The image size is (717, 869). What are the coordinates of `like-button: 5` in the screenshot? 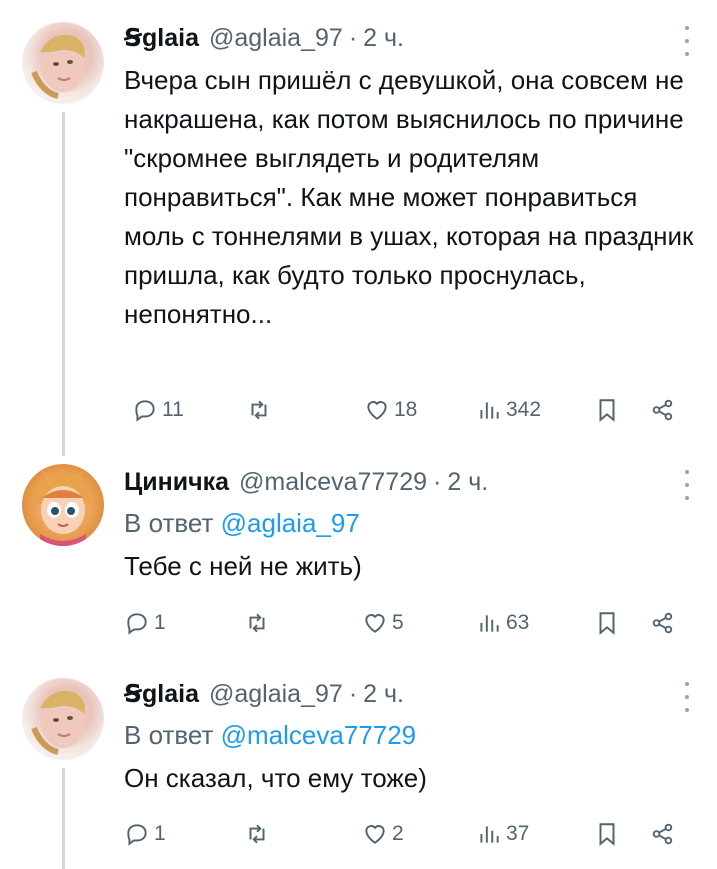 It's located at (383, 623).